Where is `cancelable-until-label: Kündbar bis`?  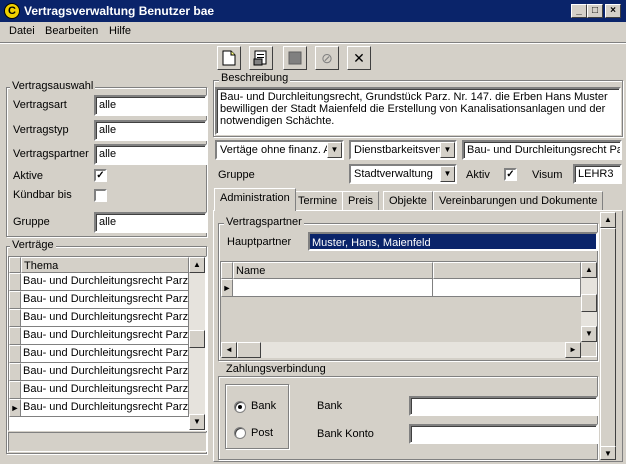 cancelable-until-label: Kündbar bis is located at coordinates (42, 195).